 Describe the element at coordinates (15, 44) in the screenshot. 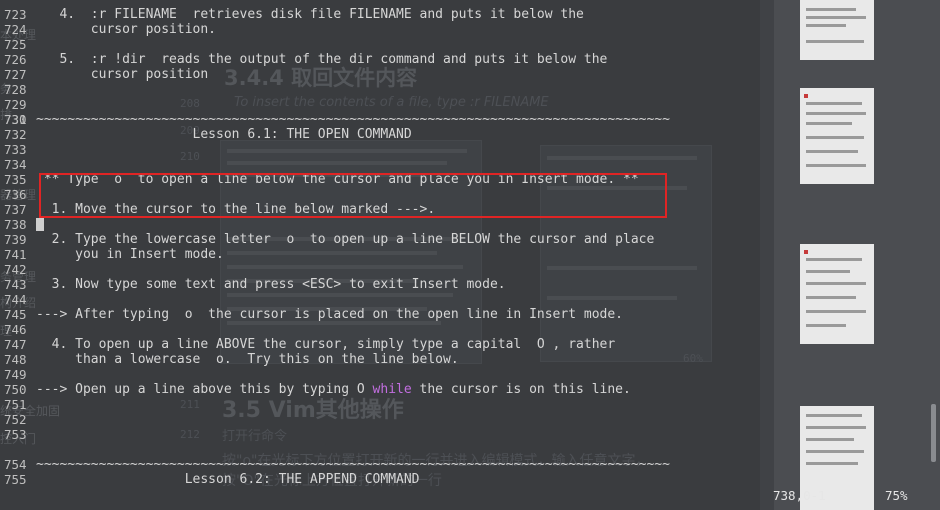

I see `line-number: 725` at that location.